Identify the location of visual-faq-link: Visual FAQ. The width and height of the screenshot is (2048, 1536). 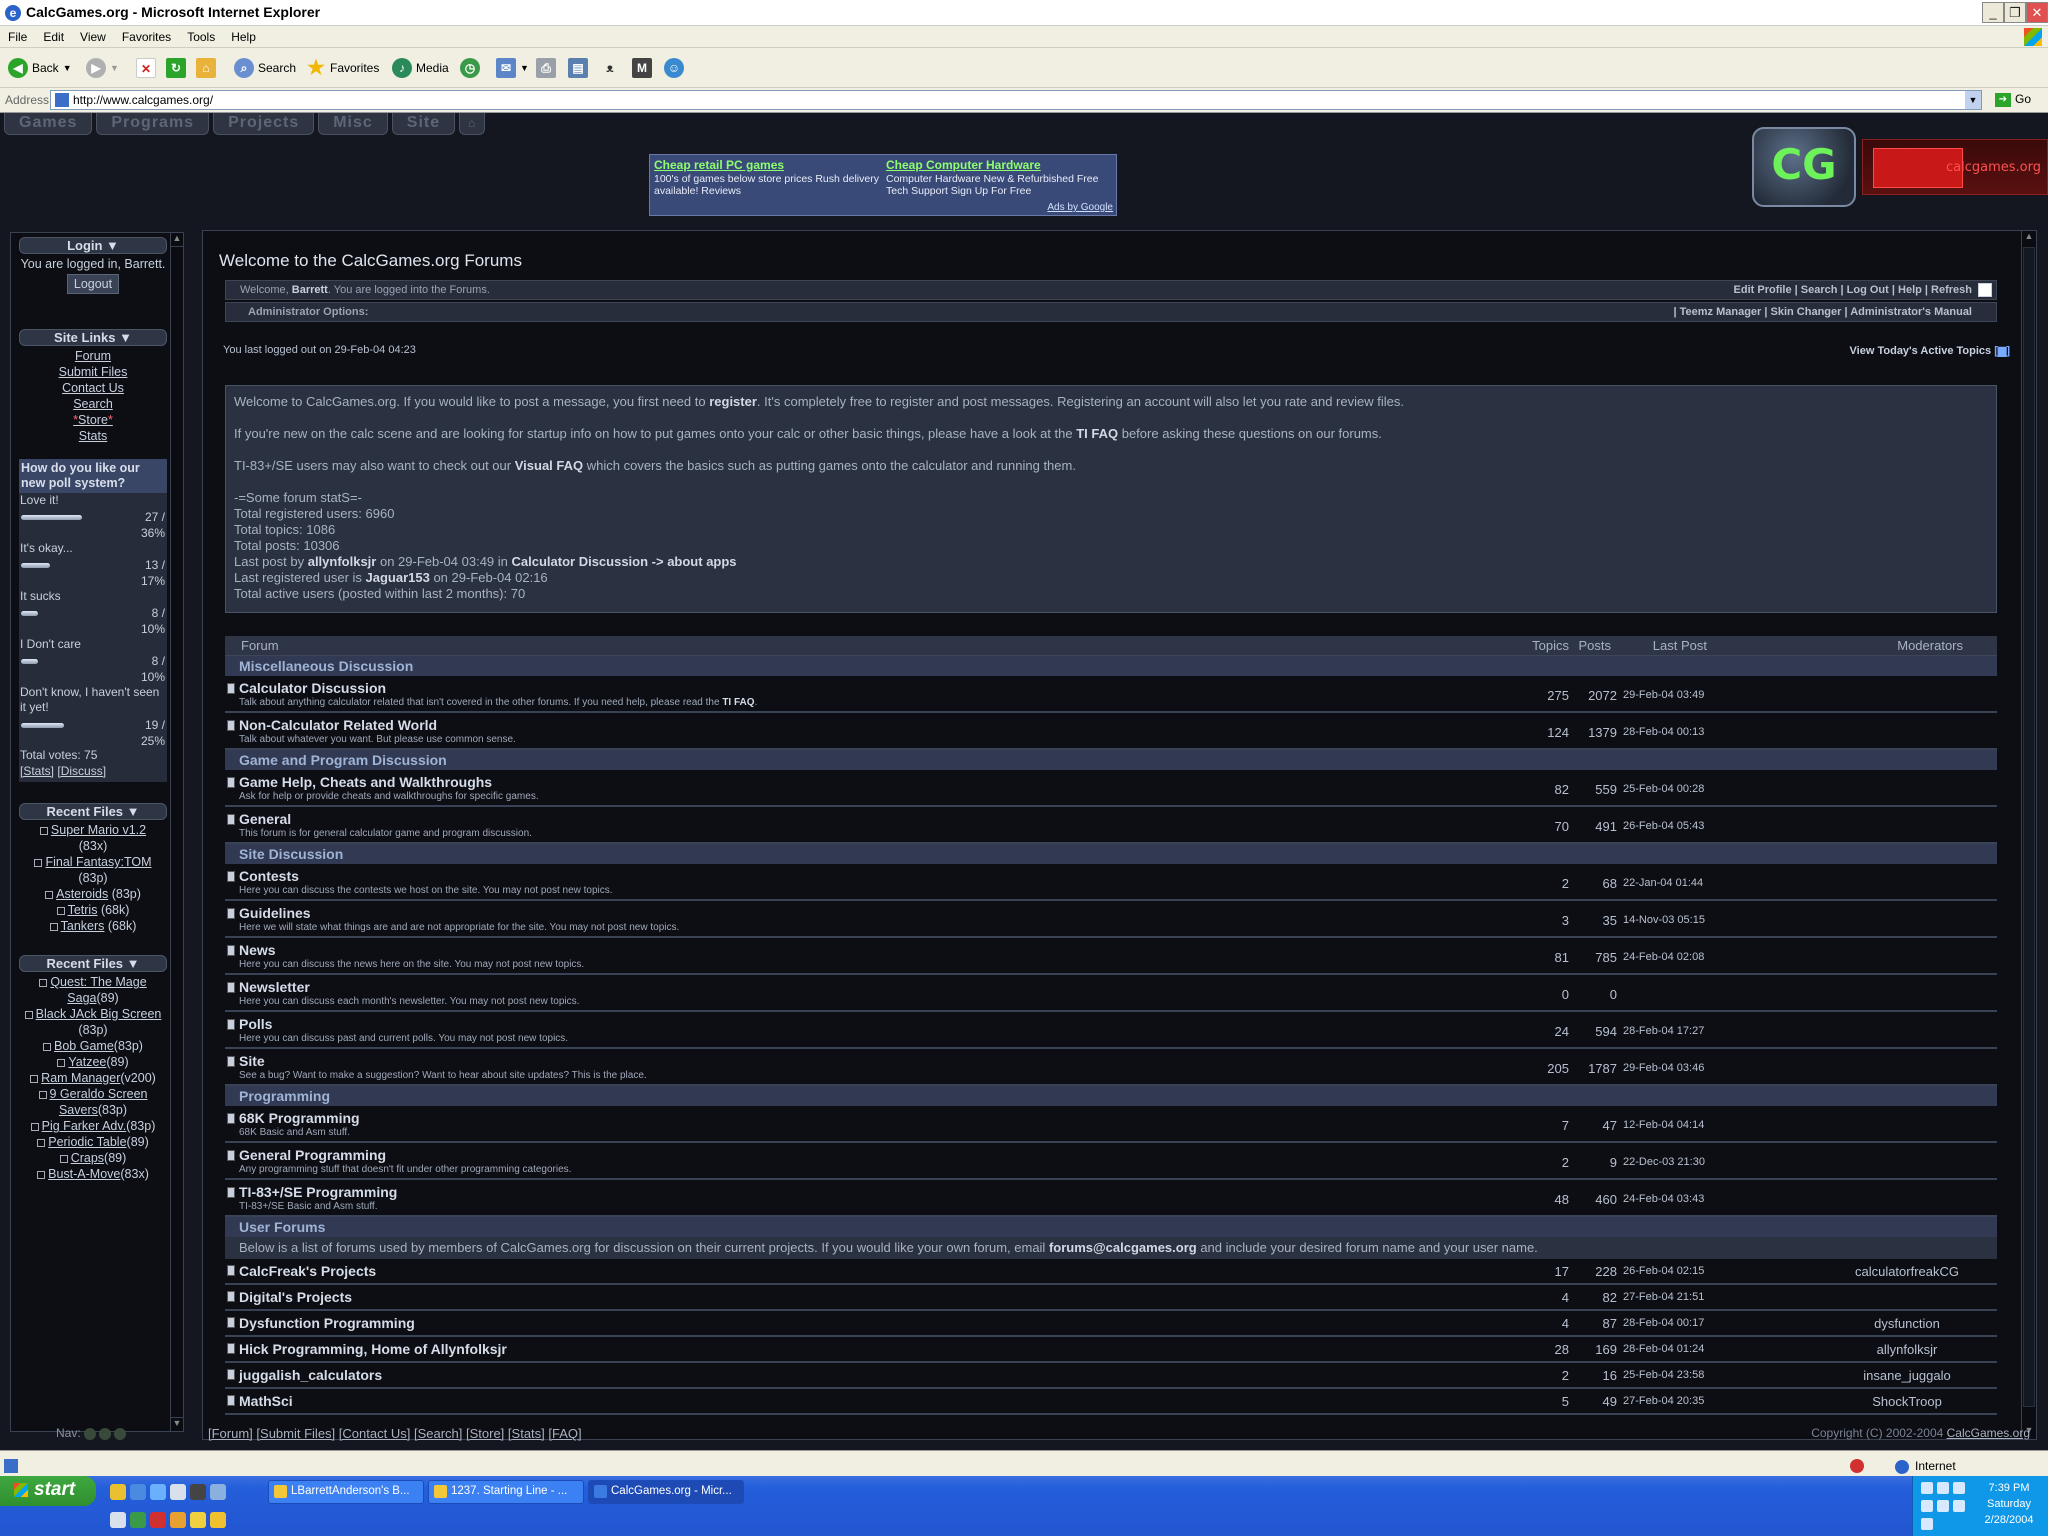
(549, 465).